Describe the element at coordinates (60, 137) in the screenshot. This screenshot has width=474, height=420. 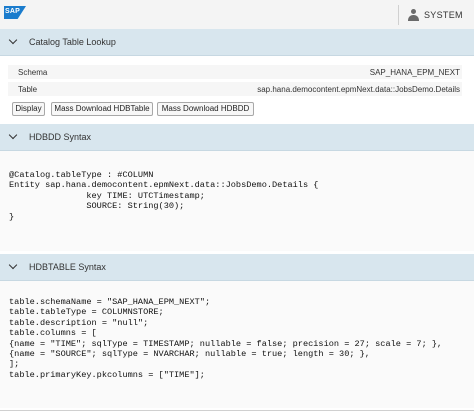
I see `panel-title: HDBDD Syntax` at that location.